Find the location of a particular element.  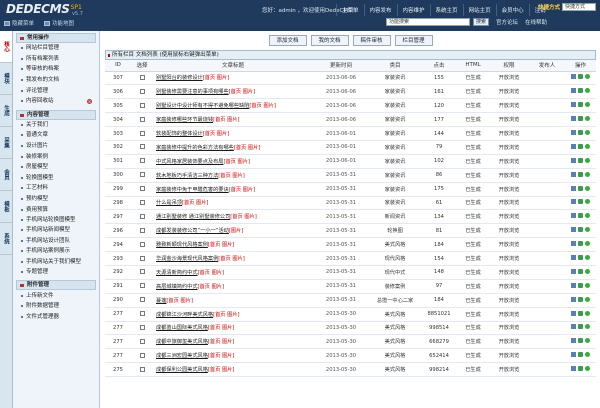

document-title-link: 成都中旅御玺美式风格 is located at coordinates (182, 342).